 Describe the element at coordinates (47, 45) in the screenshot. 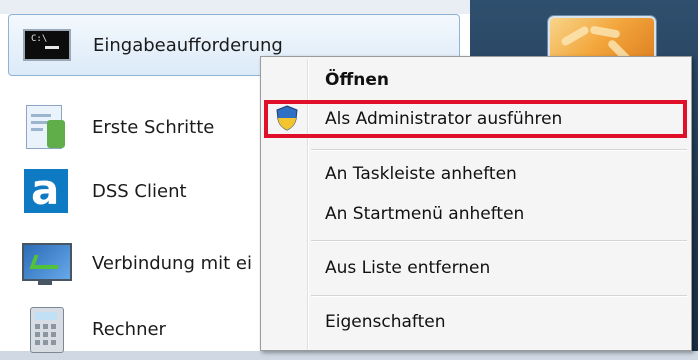

I see `command-prompt-icon: C:\` at that location.